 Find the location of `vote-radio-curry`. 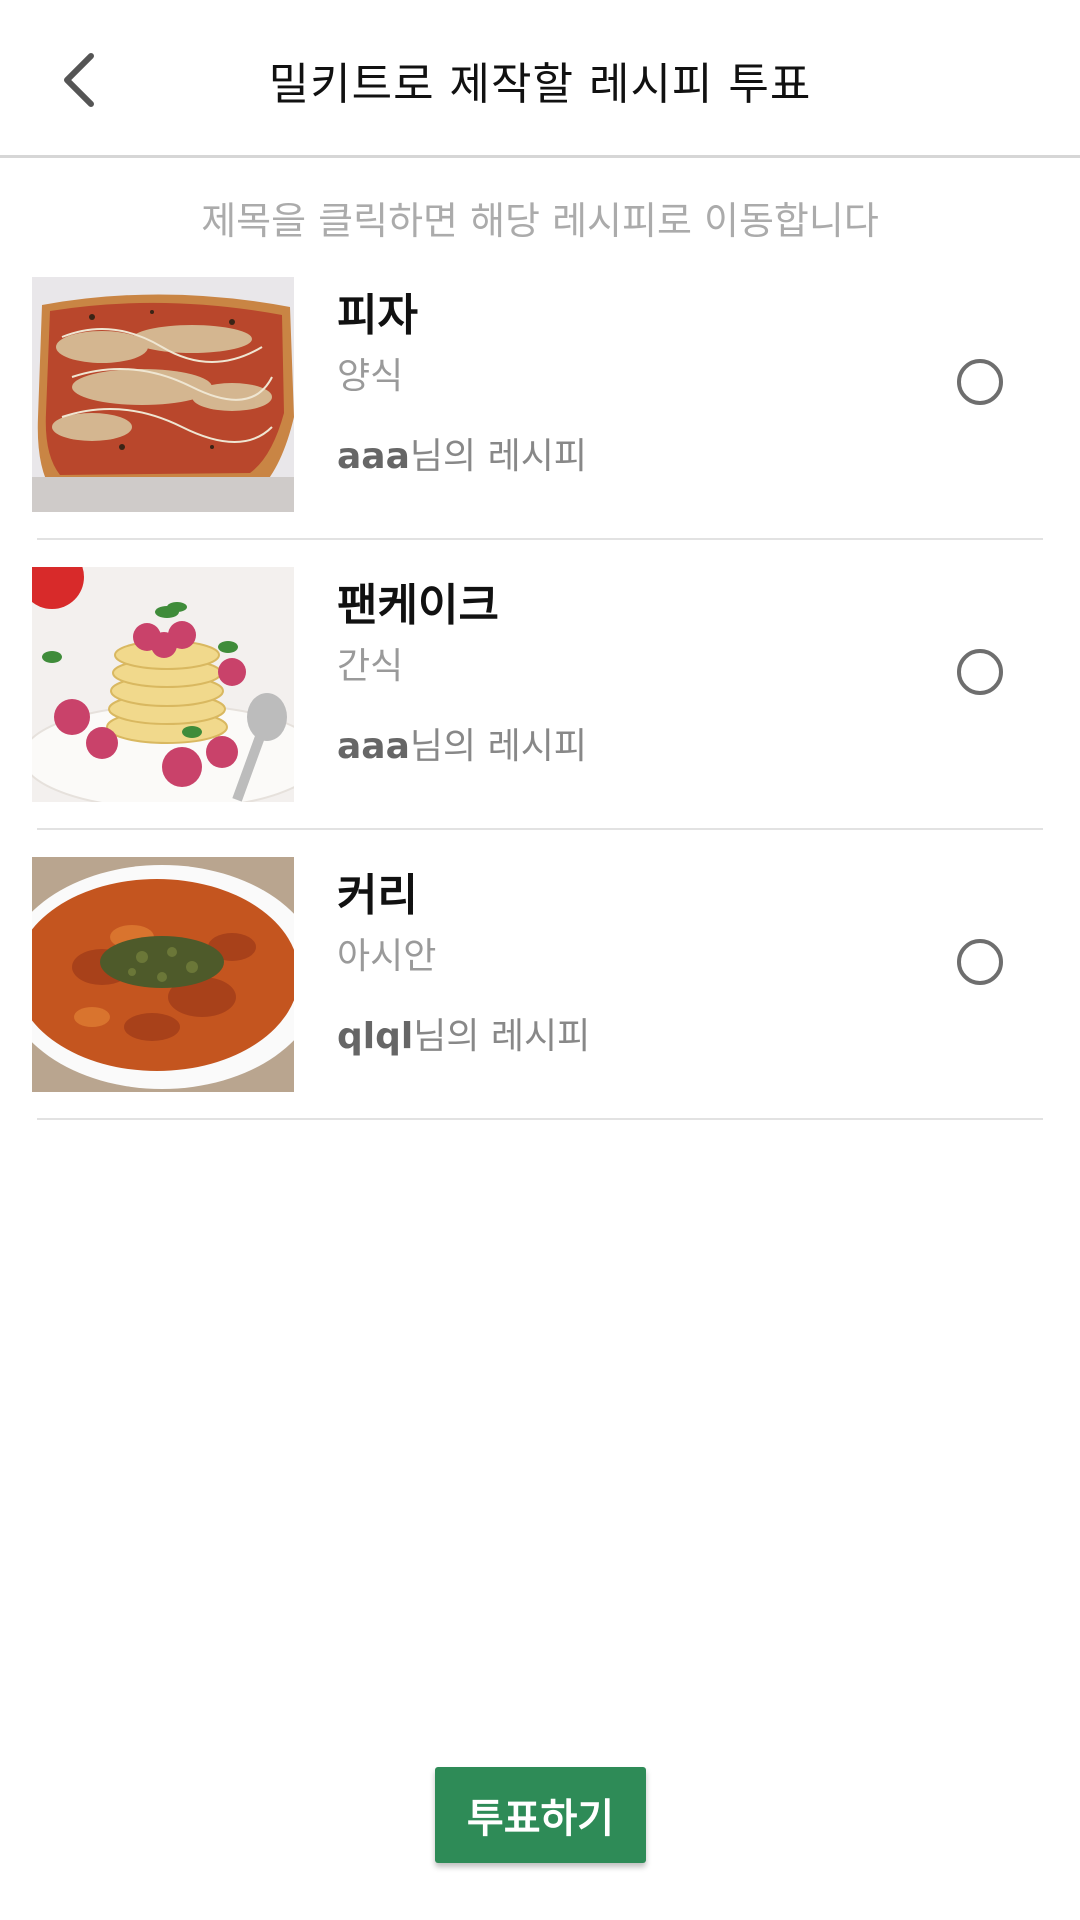

vote-radio-curry is located at coordinates (980, 962).